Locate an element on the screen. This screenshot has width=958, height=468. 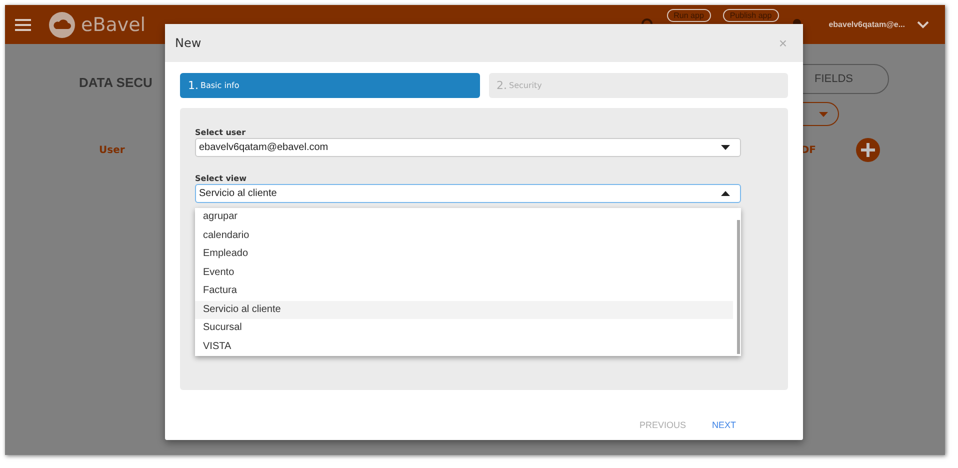
field-label: Select user is located at coordinates (221, 132).